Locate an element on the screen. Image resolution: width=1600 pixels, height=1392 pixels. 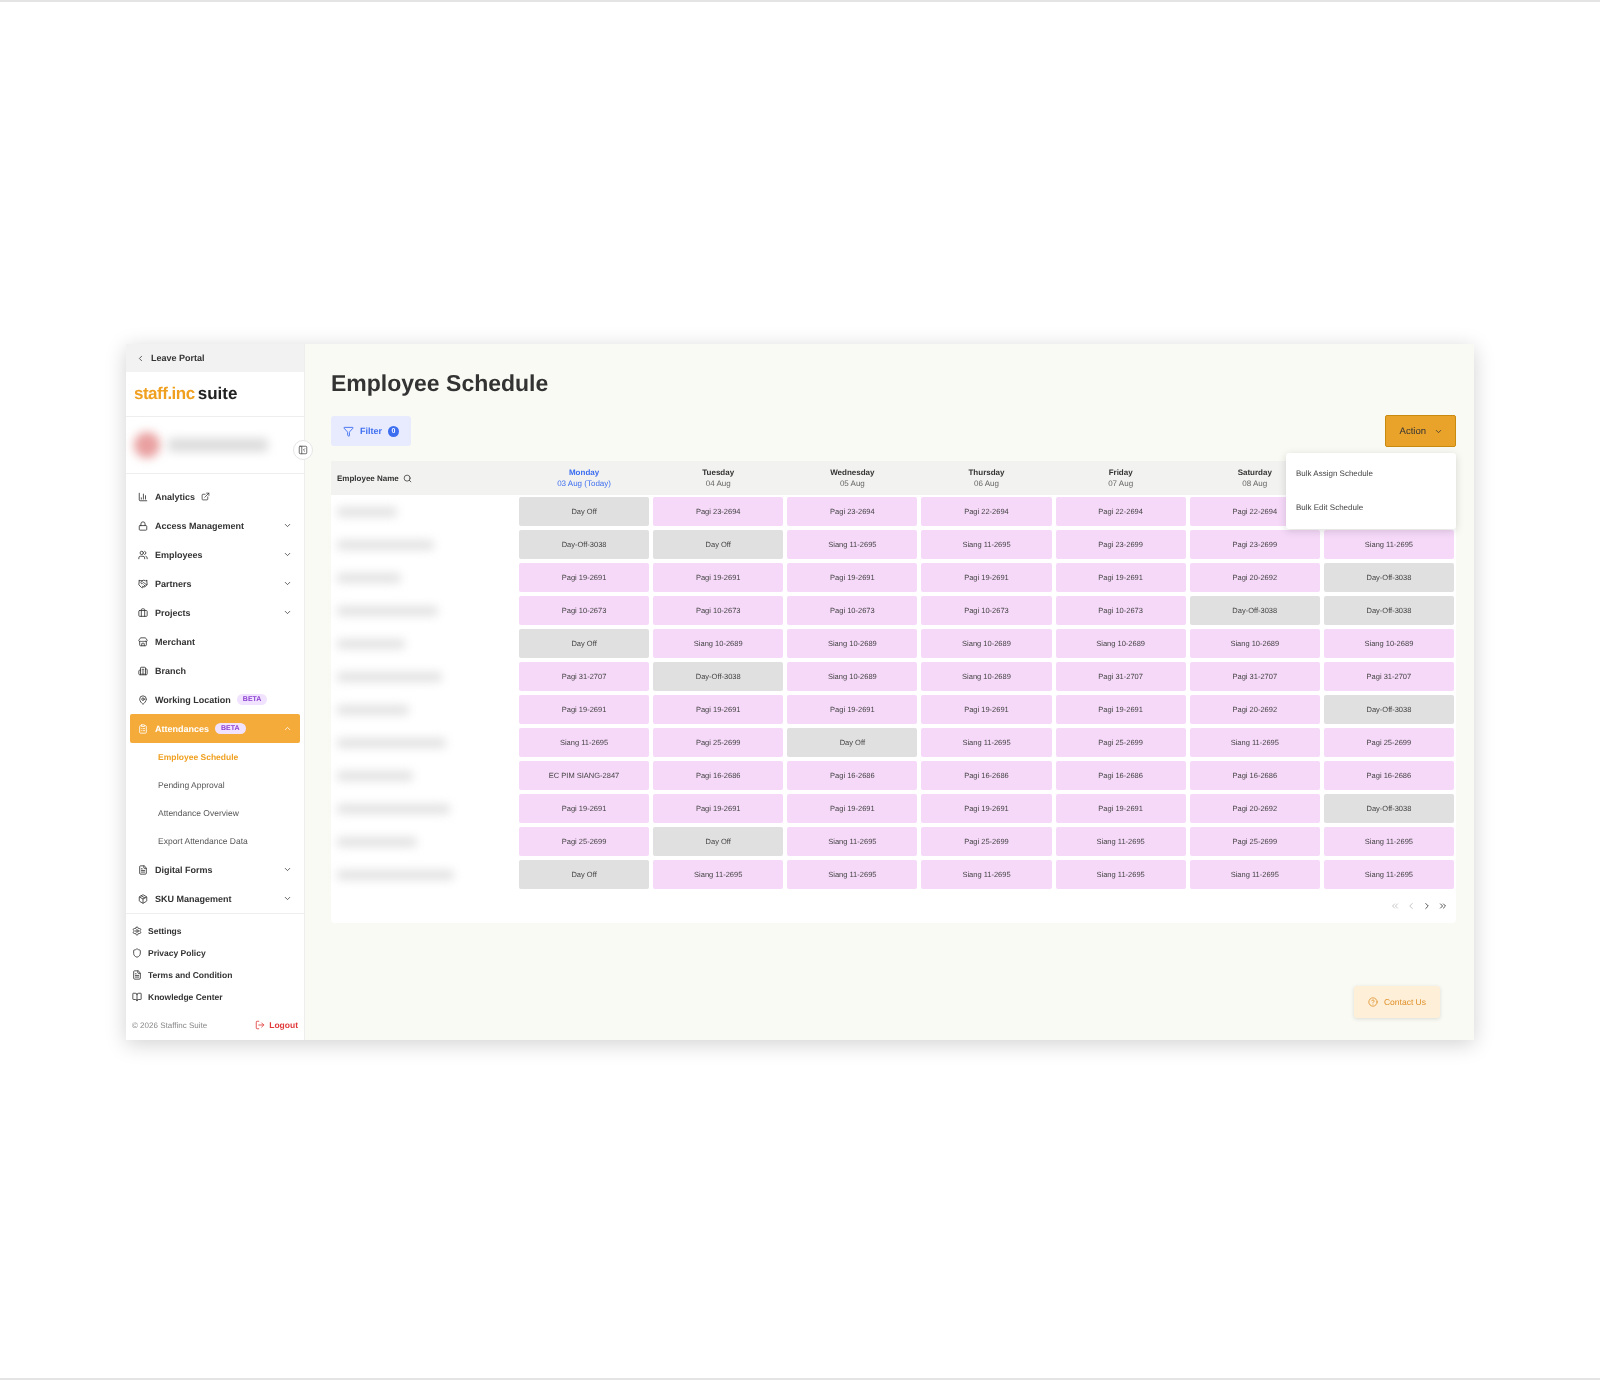
blurred-profile-name is located at coordinates (218, 445).